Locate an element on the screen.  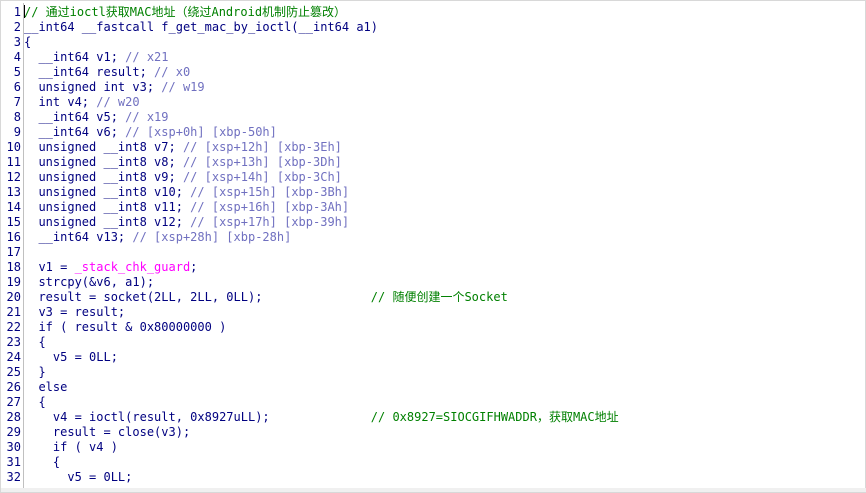
line-number: 10 is located at coordinates (13, 147).